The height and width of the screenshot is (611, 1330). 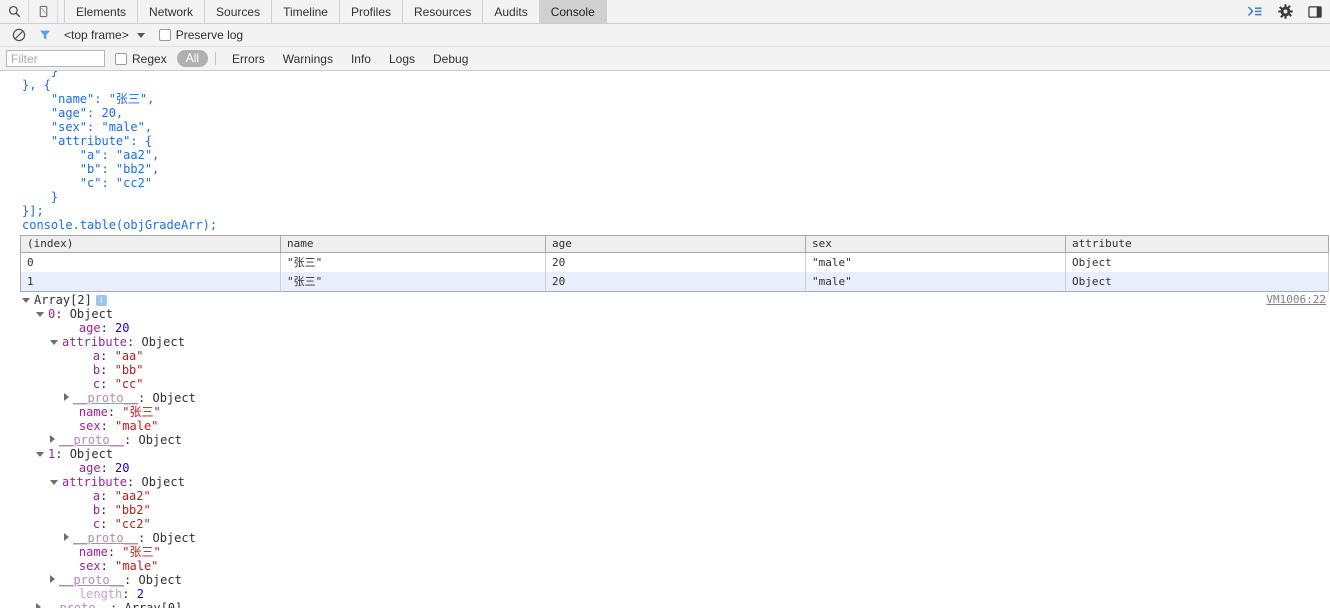 What do you see at coordinates (129, 356) in the screenshot?
I see `tree-value: "aa"` at bounding box center [129, 356].